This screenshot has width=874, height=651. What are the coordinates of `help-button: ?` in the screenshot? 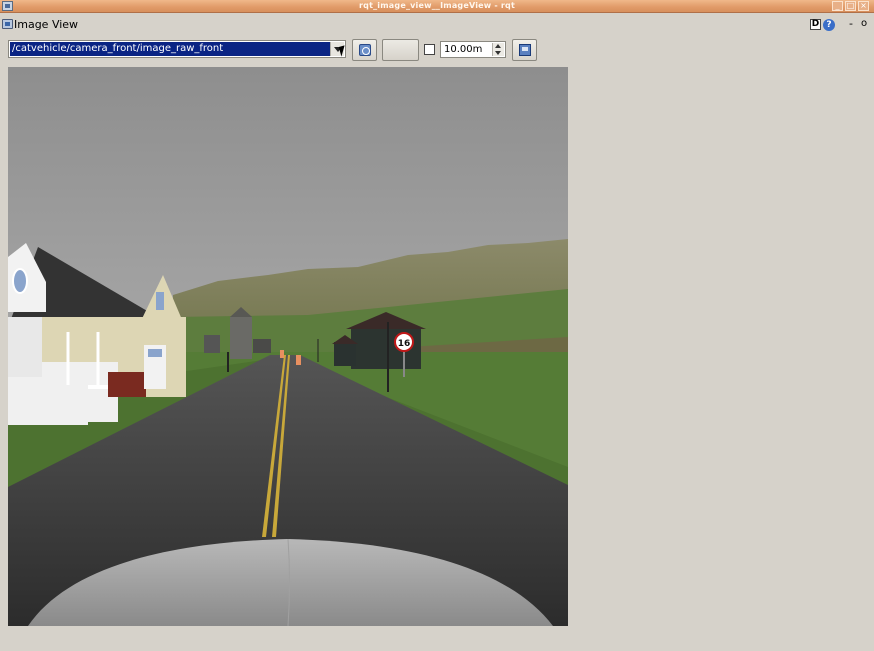 It's located at (829, 25).